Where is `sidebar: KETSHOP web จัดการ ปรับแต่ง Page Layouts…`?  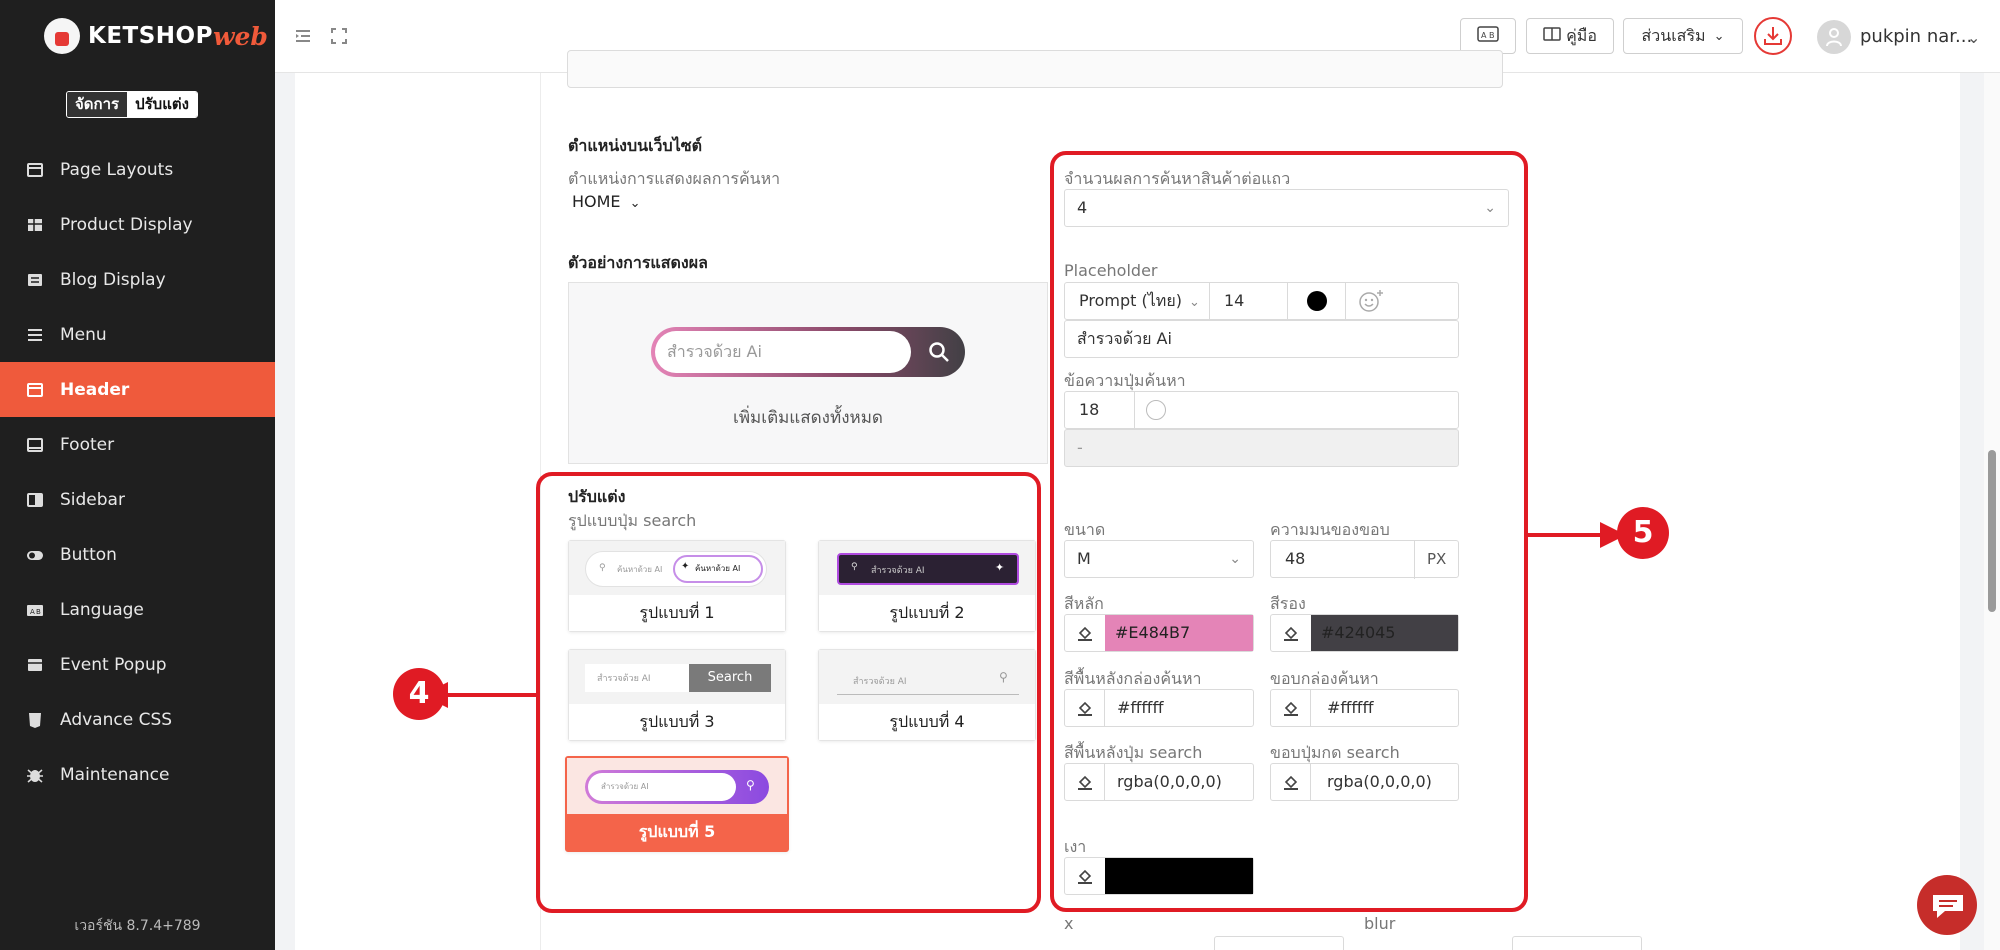
sidebar: KETSHOP web จัดการ ปรับแต่ง Page Layouts… is located at coordinates (137, 475).